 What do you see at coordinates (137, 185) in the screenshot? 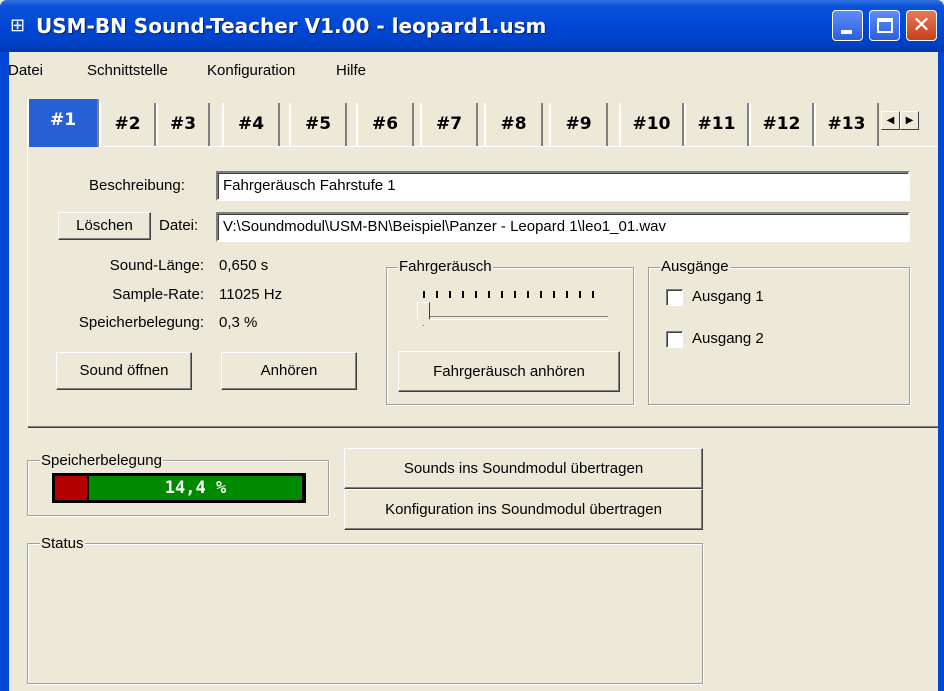
I see `beschreibung-label: Beschreibung:` at bounding box center [137, 185].